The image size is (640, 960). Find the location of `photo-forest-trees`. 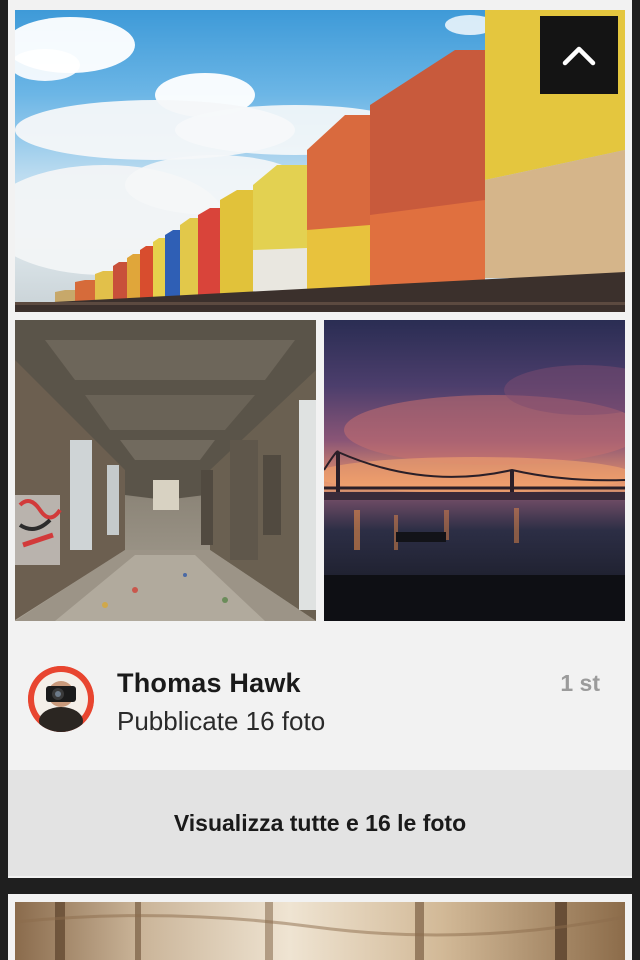

photo-forest-trees is located at coordinates (320, 931).